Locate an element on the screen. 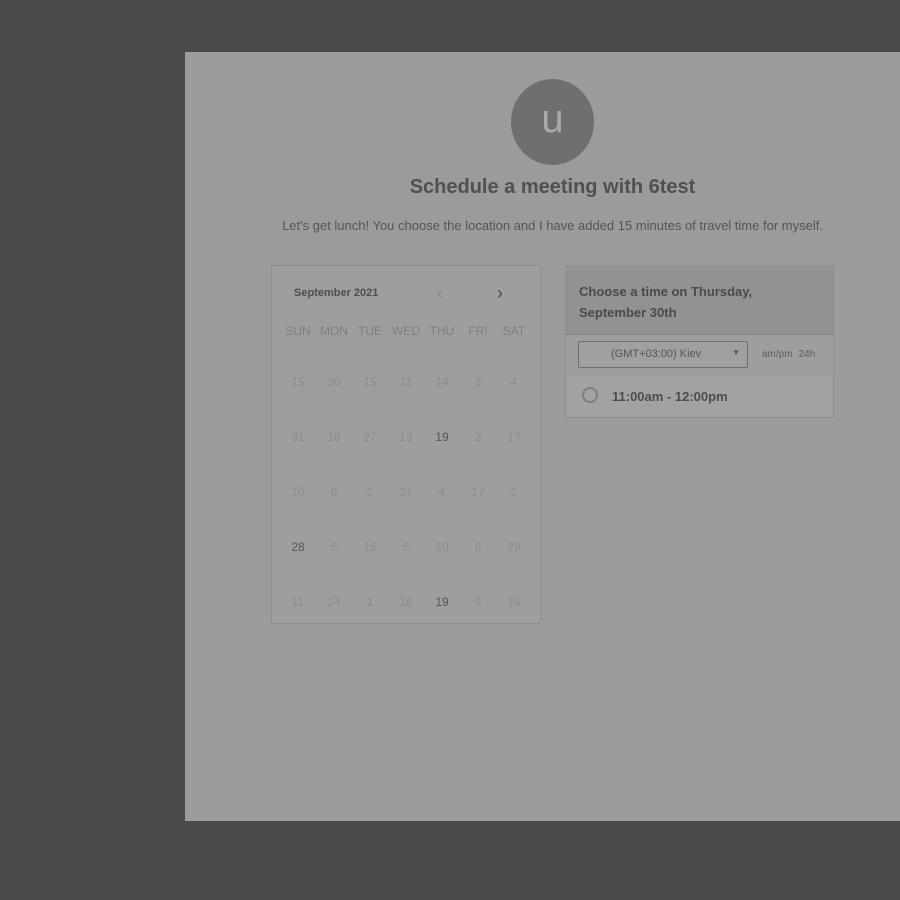 The image size is (900, 900). weekday-header: SUN MON TUE WED THU FRI SAT is located at coordinates (406, 331).